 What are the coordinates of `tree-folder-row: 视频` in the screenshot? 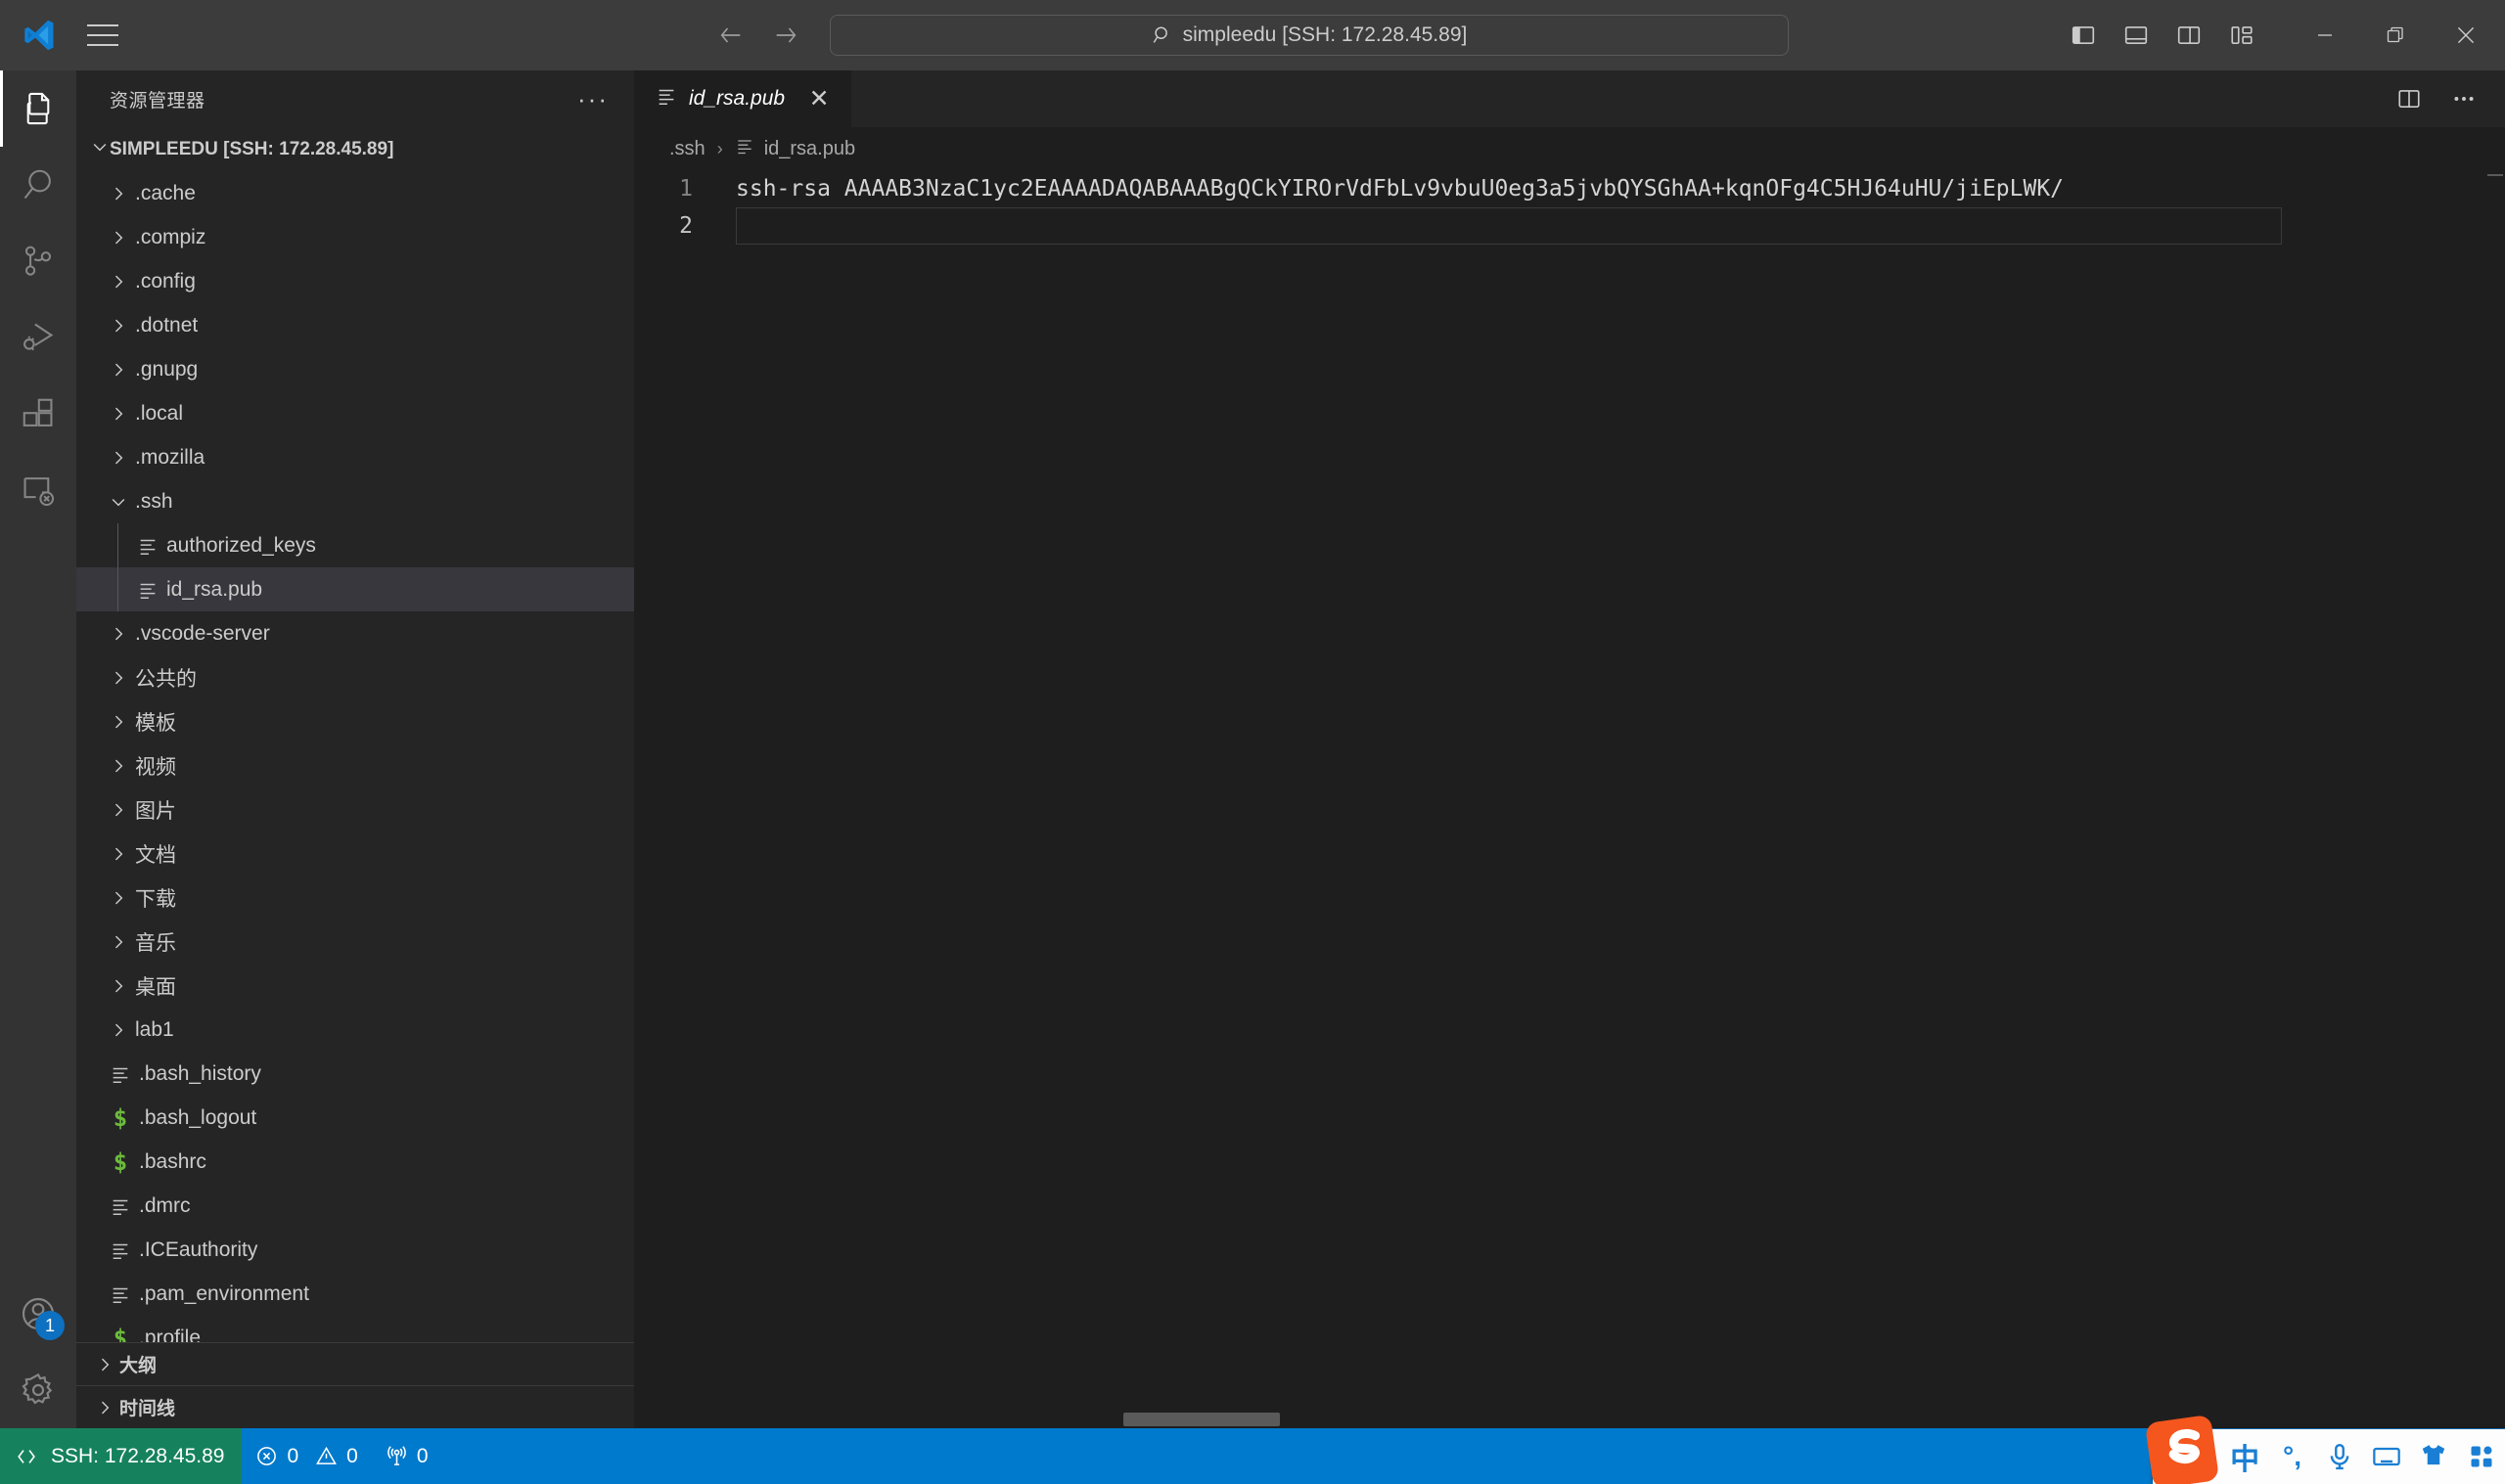 It's located at (355, 765).